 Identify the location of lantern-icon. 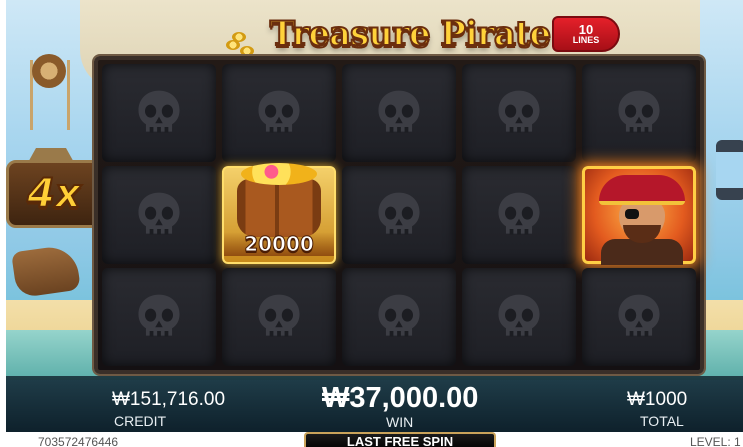
(729, 170).